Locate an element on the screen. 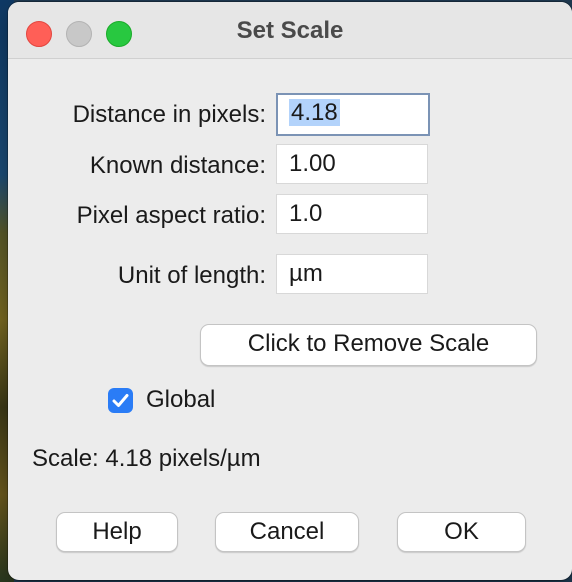 The image size is (572, 582). distance-in-pixels-label: Distance in pixels: is located at coordinates (169, 114).